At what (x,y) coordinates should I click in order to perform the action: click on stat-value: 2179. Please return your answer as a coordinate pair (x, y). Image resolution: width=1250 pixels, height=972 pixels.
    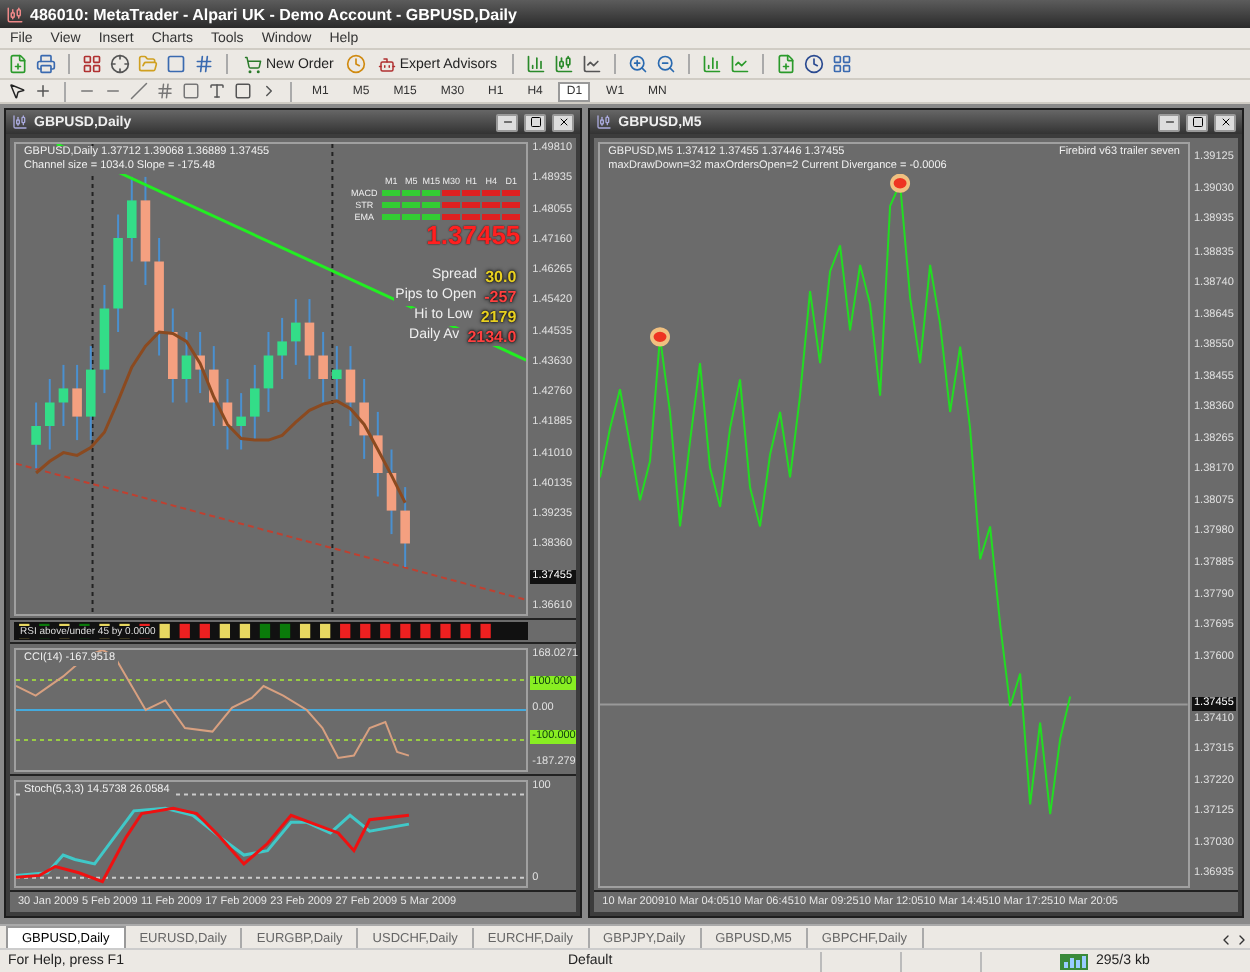
    Looking at the image, I should click on (498, 317).